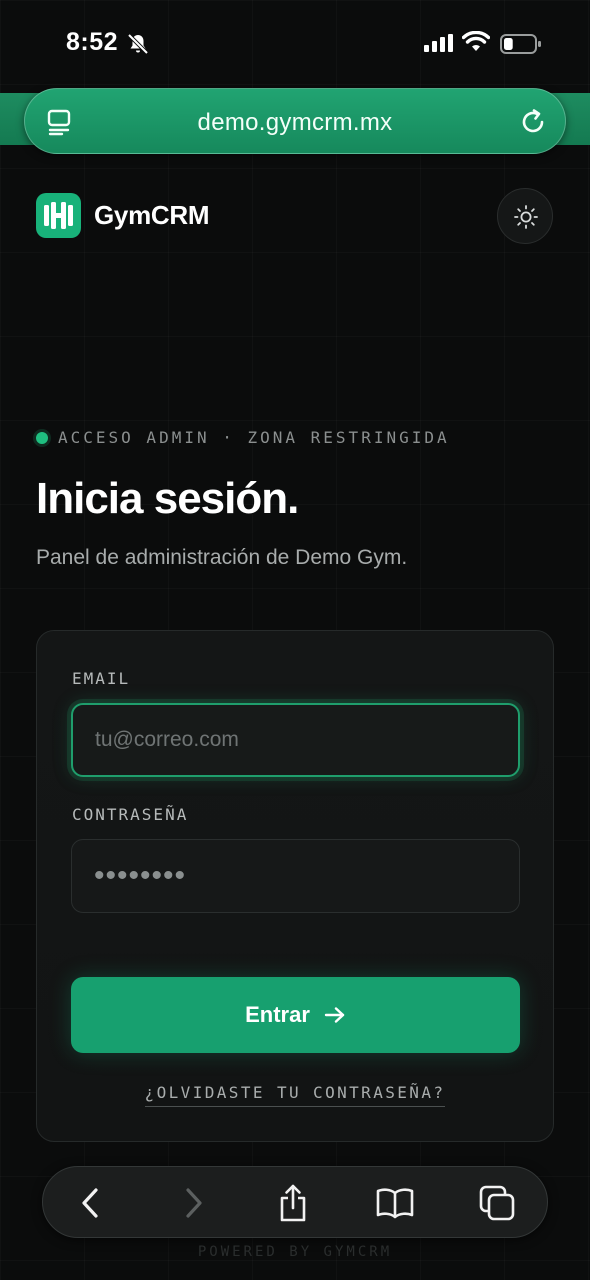 Image resolution: width=590 pixels, height=1280 pixels. I want to click on forgot-password-row: ¿OLVIDASTE TU CONTRASEÑA?, so click(295, 1095).